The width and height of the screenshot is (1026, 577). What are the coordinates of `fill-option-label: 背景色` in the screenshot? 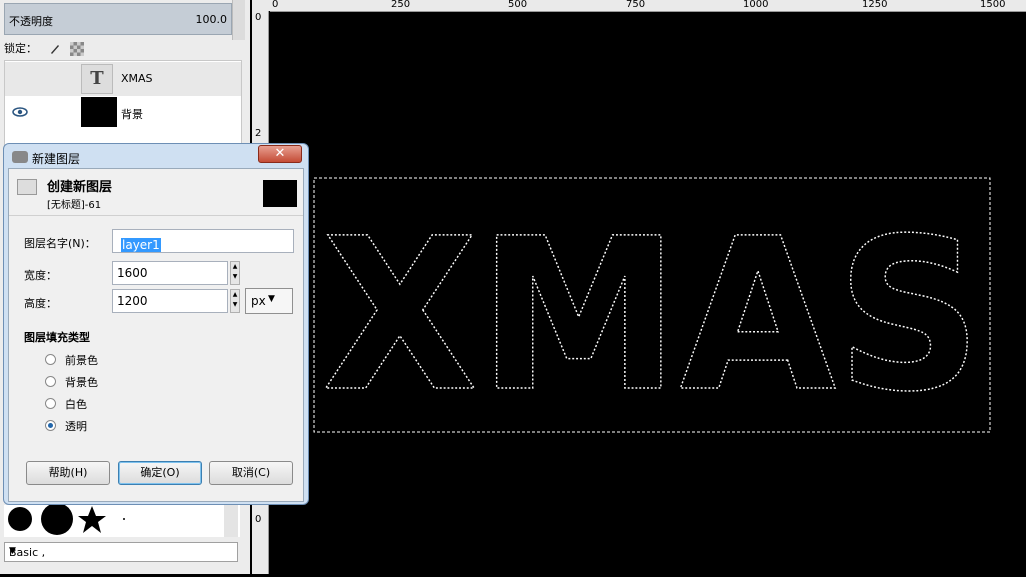 It's located at (81, 382).